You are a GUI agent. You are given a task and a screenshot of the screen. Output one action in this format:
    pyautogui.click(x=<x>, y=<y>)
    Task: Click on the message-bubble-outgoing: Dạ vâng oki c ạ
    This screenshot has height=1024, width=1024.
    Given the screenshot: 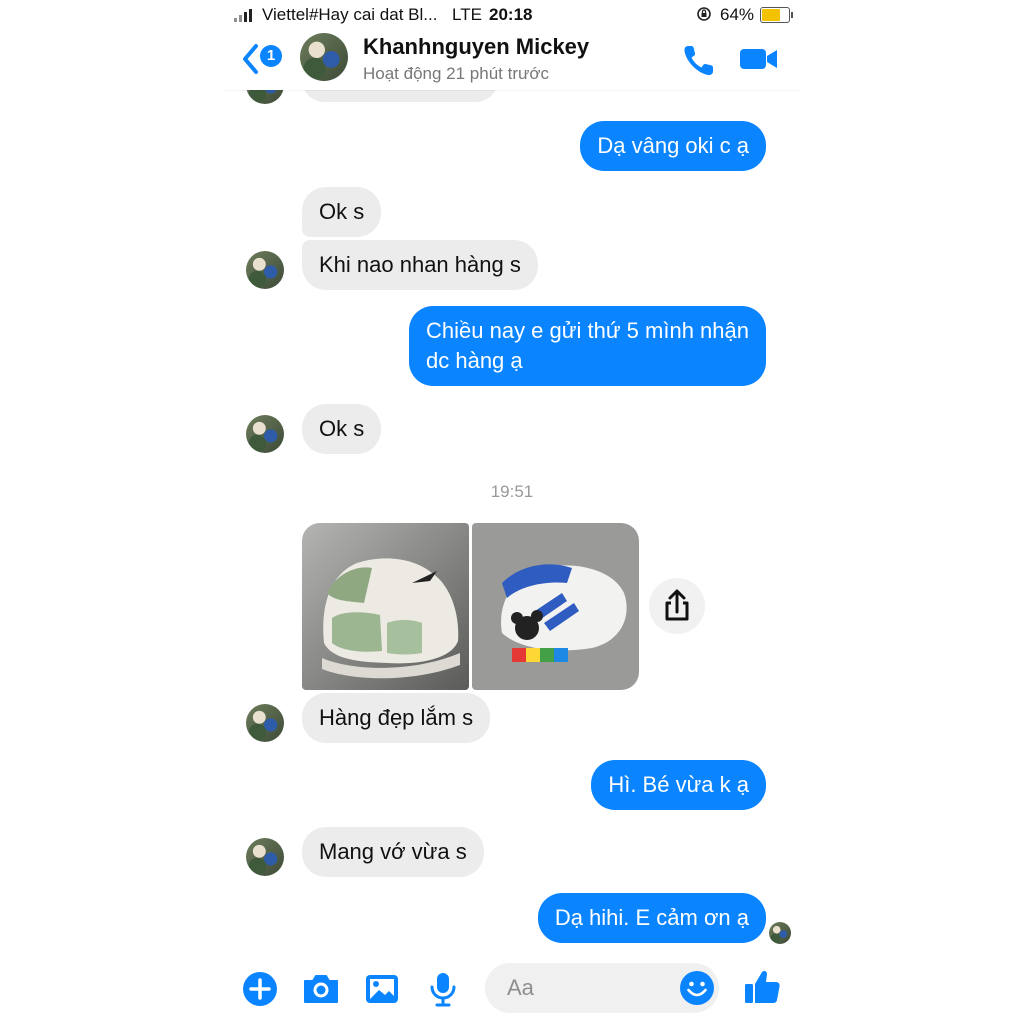 What is the action you would take?
    pyautogui.click(x=673, y=146)
    